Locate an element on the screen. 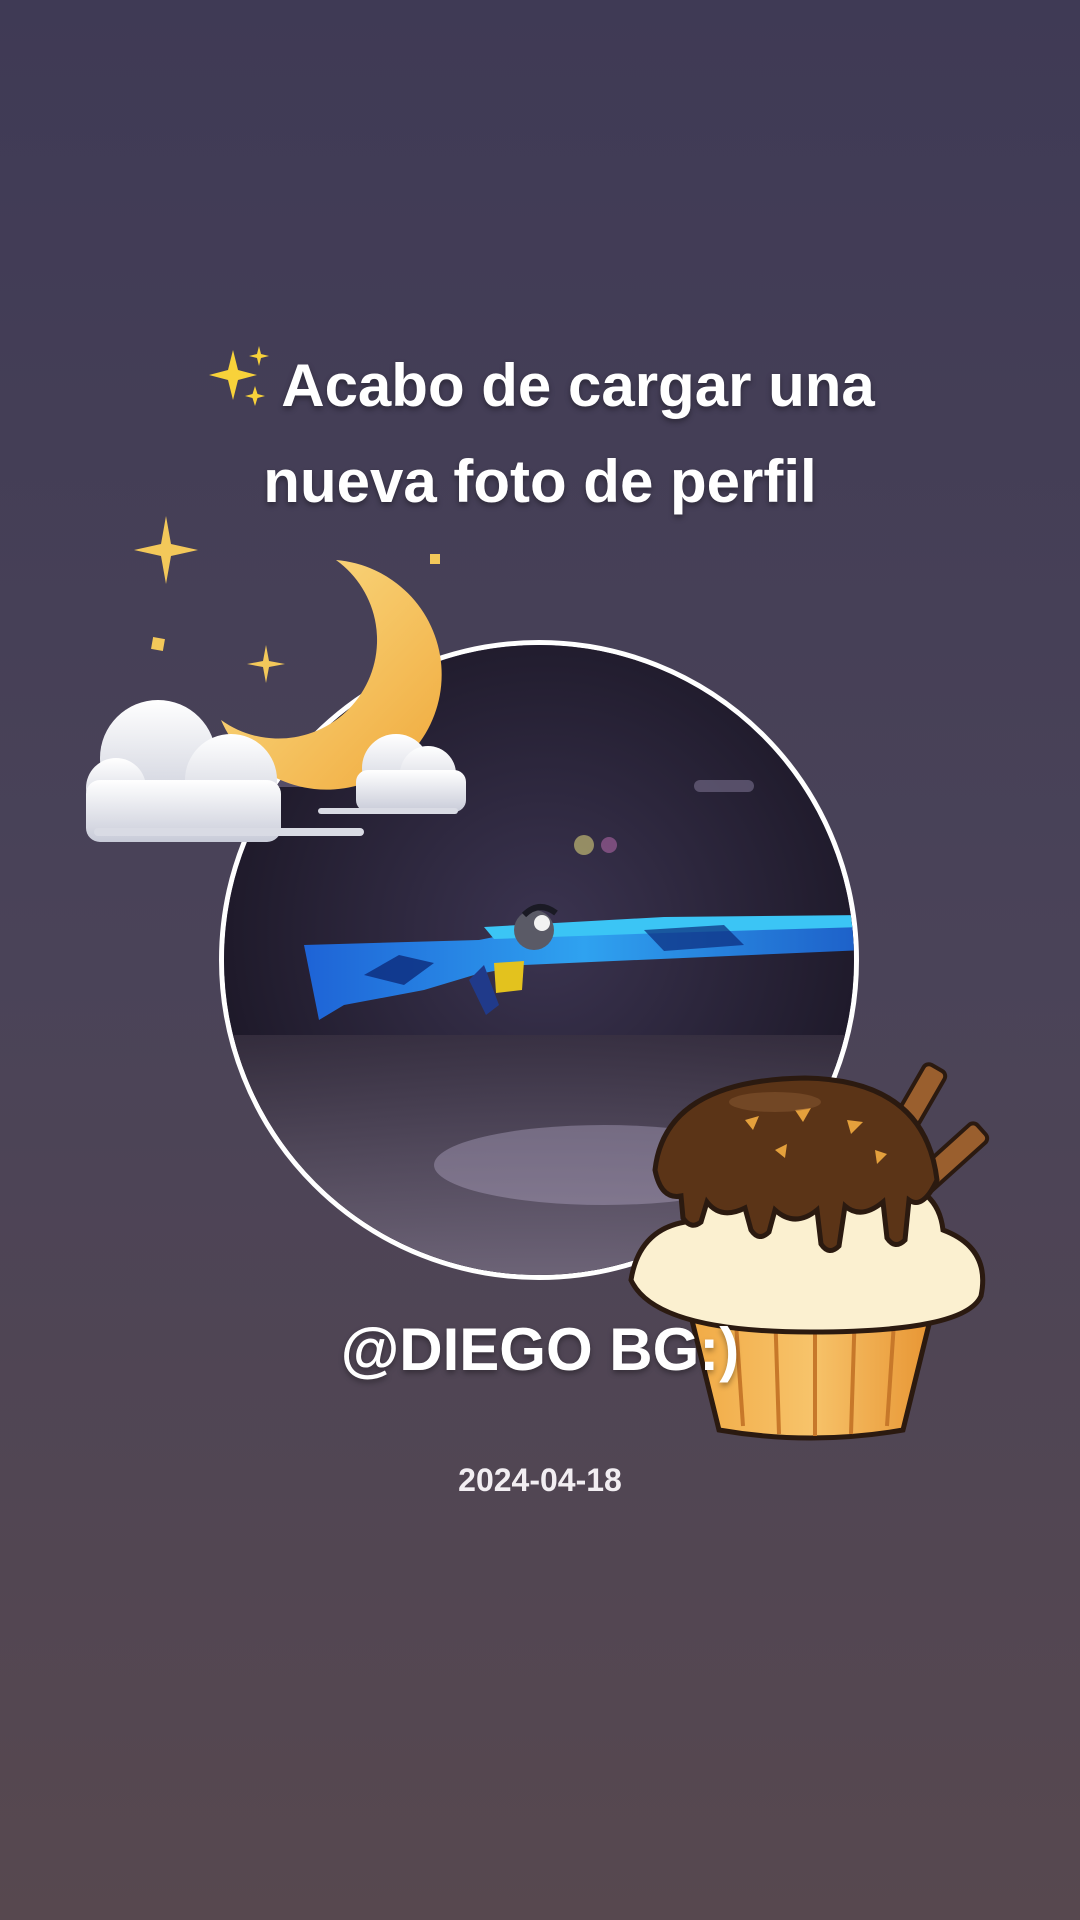 The height and width of the screenshot is (1920, 1080). sparkles-icon is located at coordinates (239, 376).